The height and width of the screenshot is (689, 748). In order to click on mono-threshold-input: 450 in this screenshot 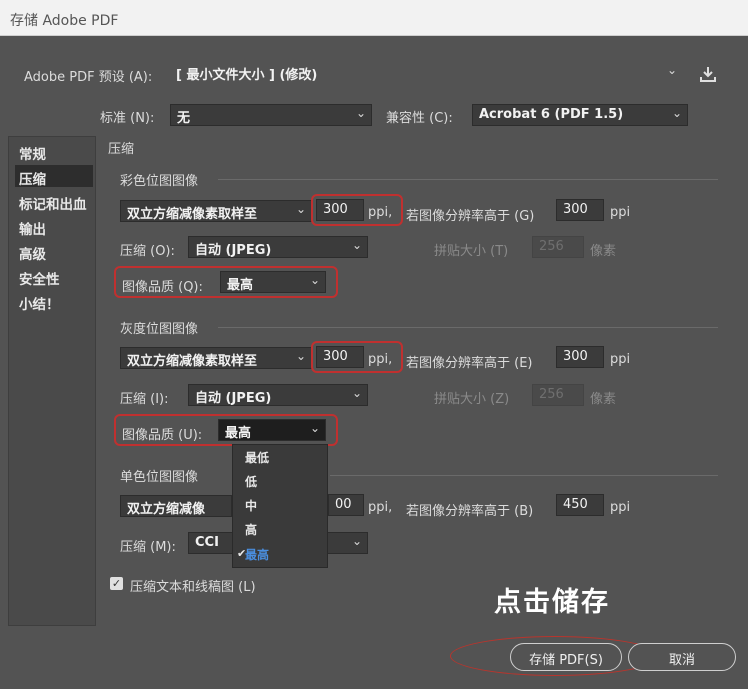, I will do `click(580, 505)`.